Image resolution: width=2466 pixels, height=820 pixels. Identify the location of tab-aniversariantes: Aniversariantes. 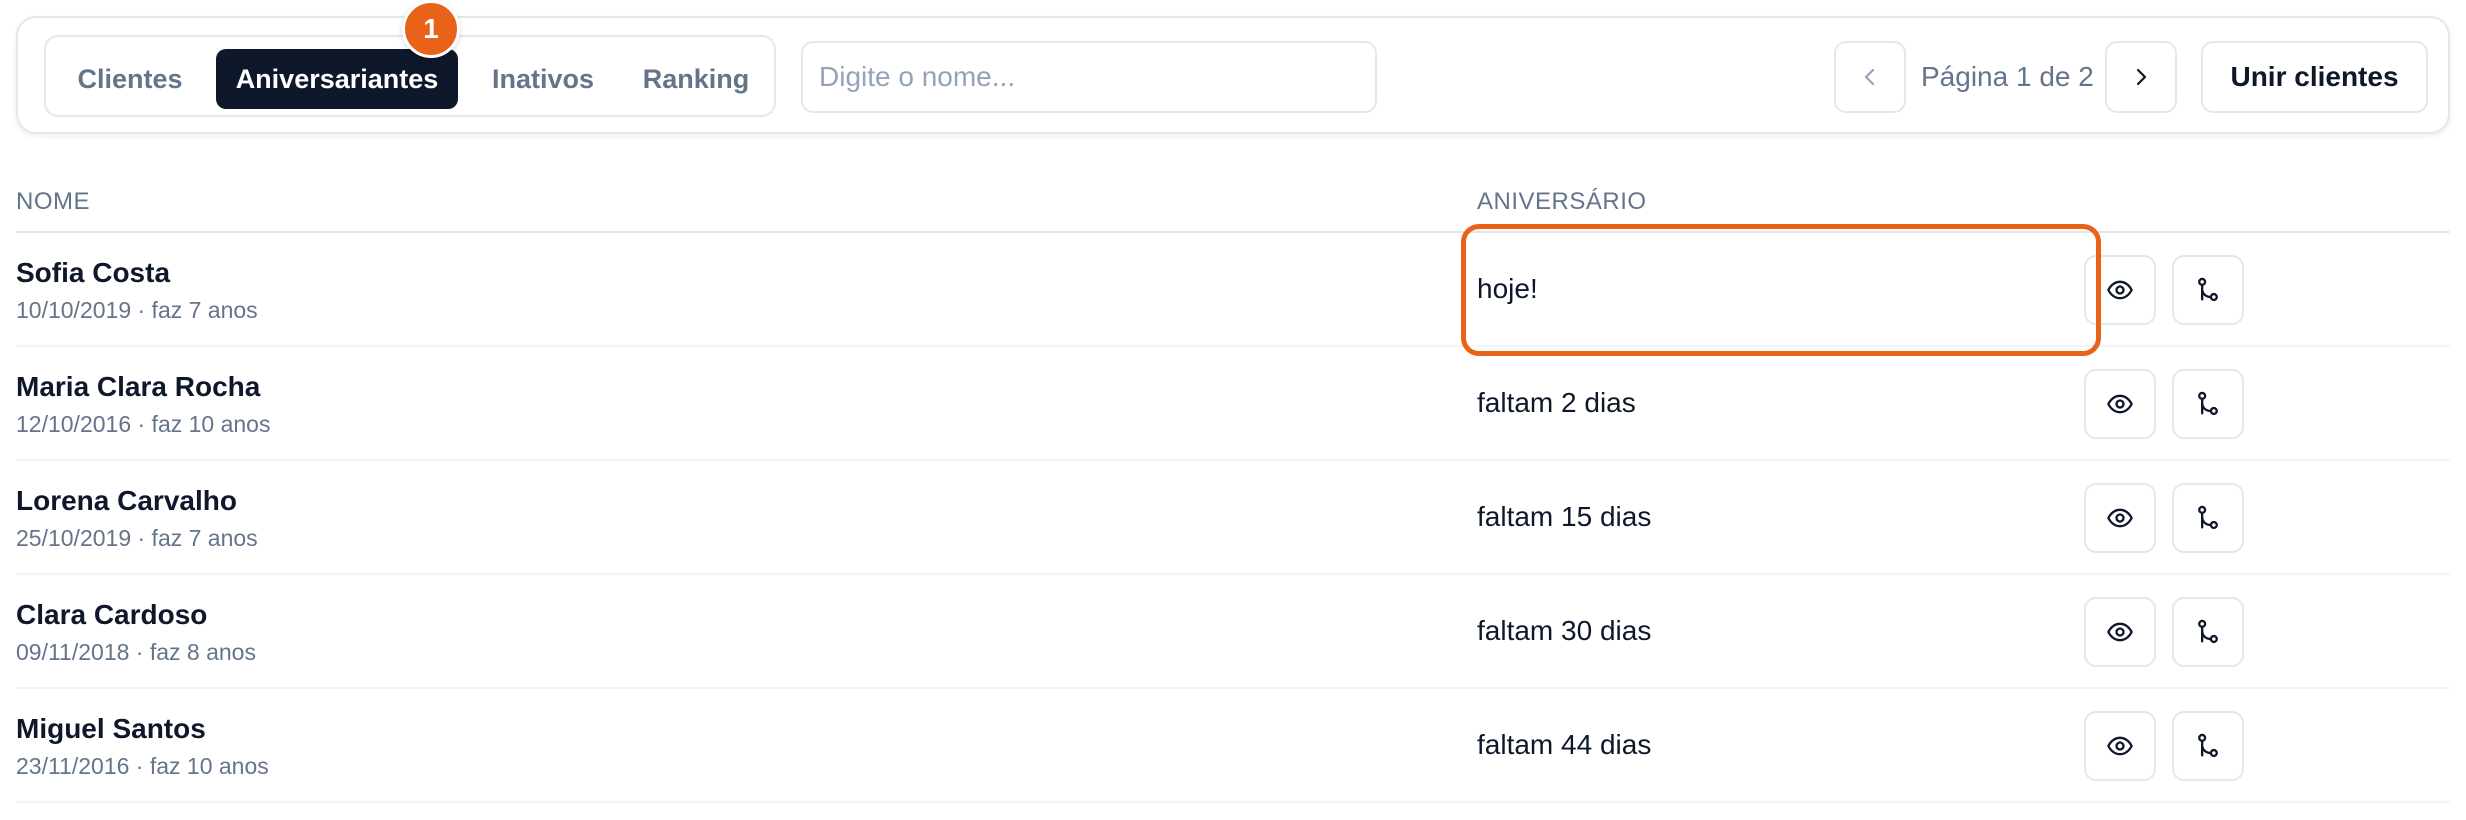
(337, 79).